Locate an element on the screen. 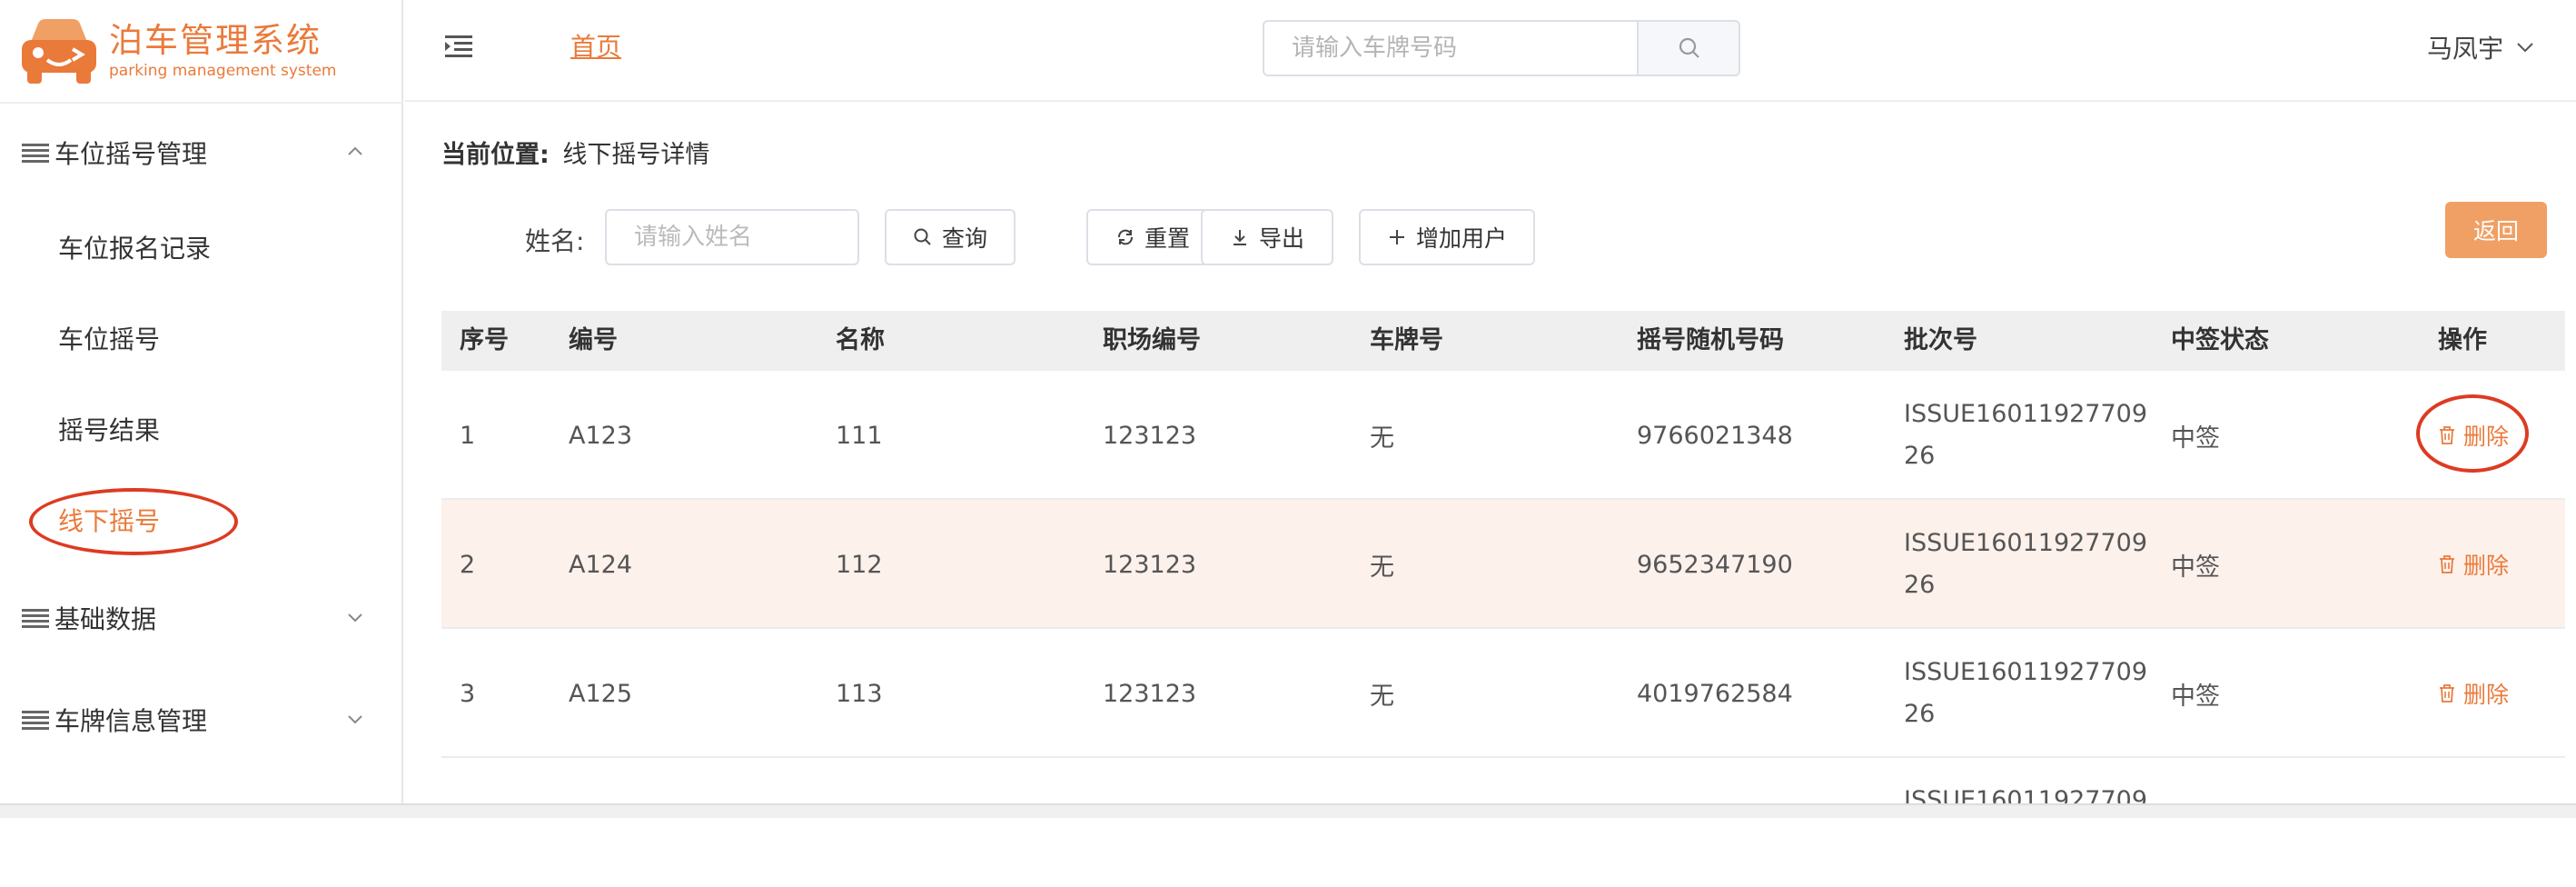  download-icon is located at coordinates (1239, 237).